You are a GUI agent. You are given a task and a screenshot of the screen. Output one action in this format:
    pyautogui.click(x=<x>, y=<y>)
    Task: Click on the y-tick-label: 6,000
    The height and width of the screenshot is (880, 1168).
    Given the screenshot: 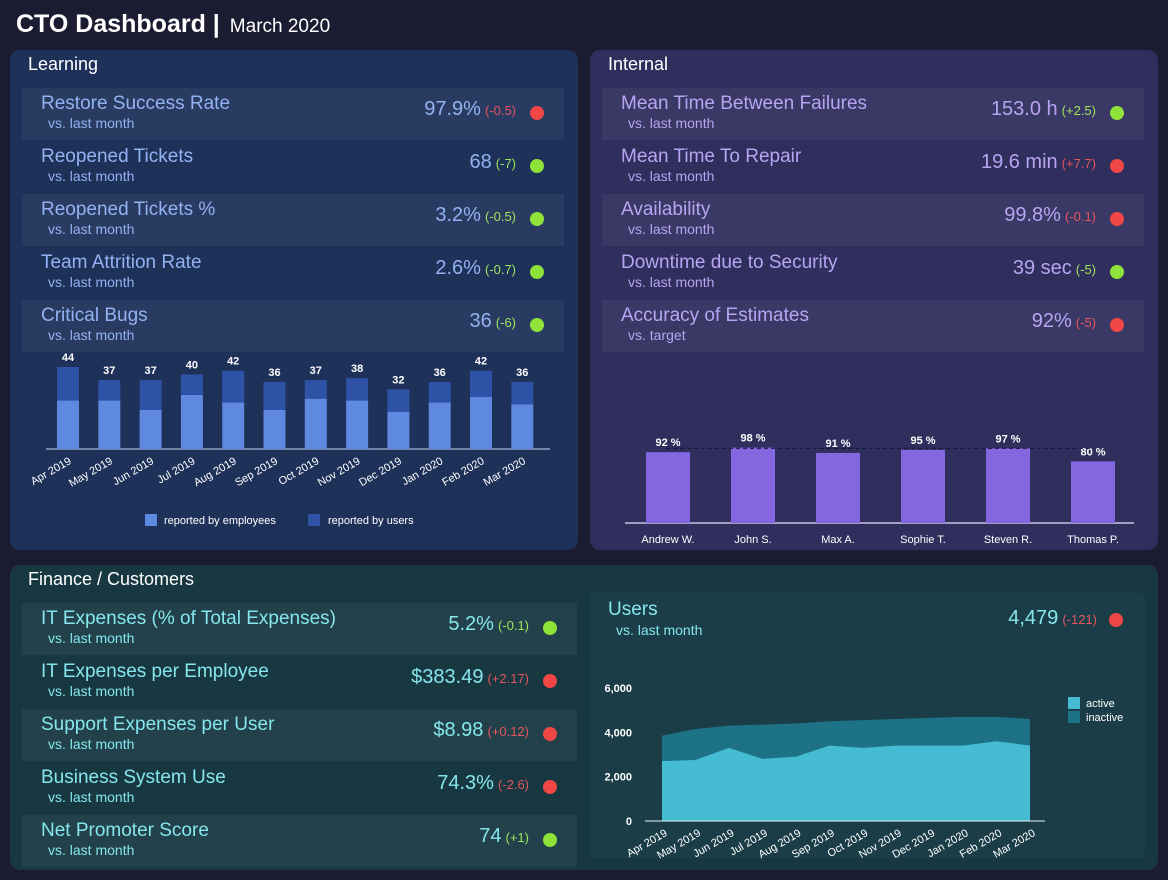 What is the action you would take?
    pyautogui.click(x=618, y=689)
    